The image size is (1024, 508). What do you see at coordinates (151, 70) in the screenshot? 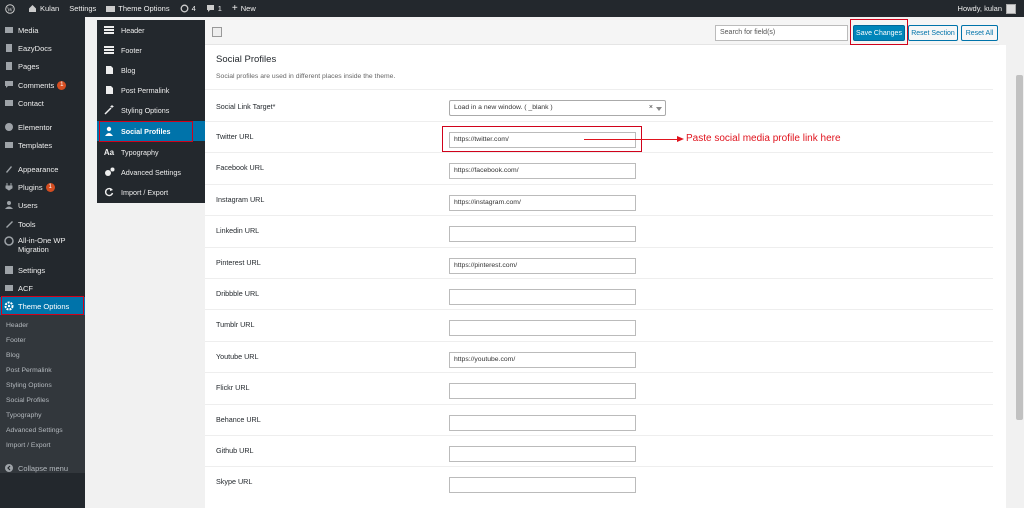
I see `panel-tab-blog: Blog` at bounding box center [151, 70].